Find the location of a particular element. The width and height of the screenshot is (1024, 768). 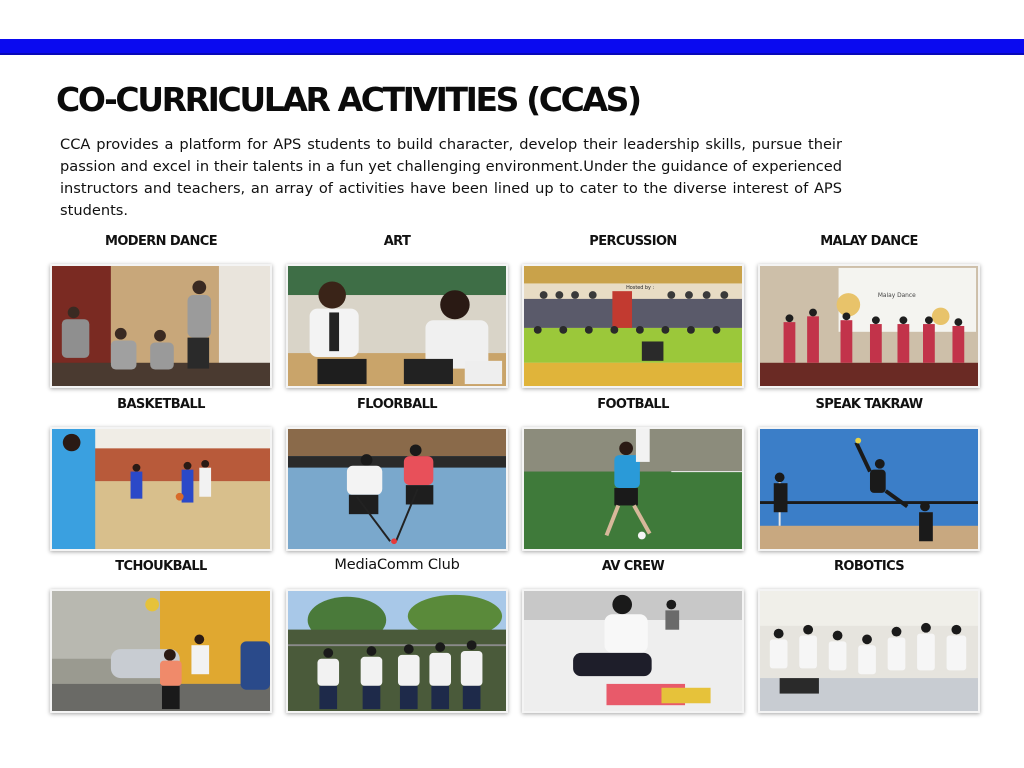

activity-label-robotics: ROBOTICS is located at coordinates (869, 566).